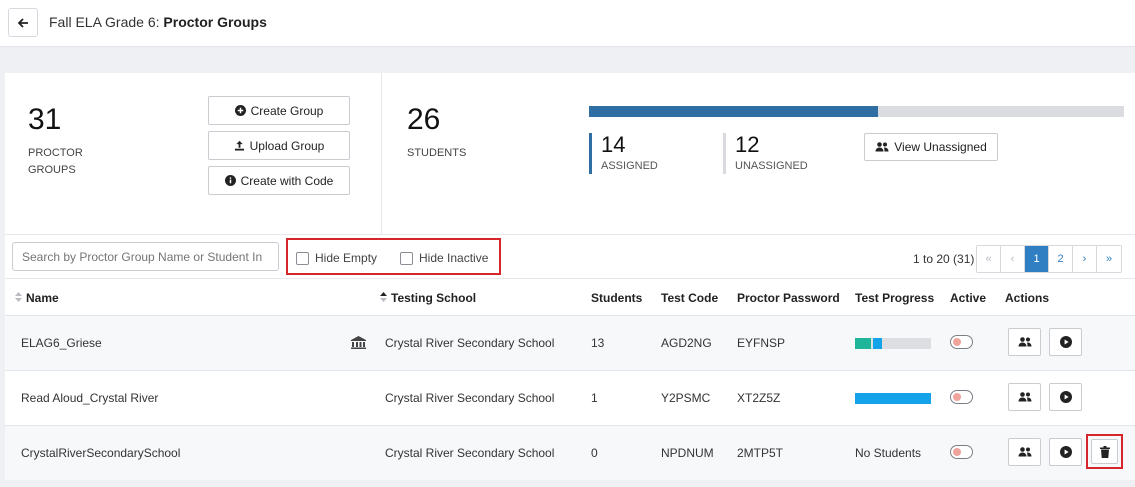  What do you see at coordinates (89, 398) in the screenshot?
I see `group-name: Read Aloud_Crystal River` at bounding box center [89, 398].